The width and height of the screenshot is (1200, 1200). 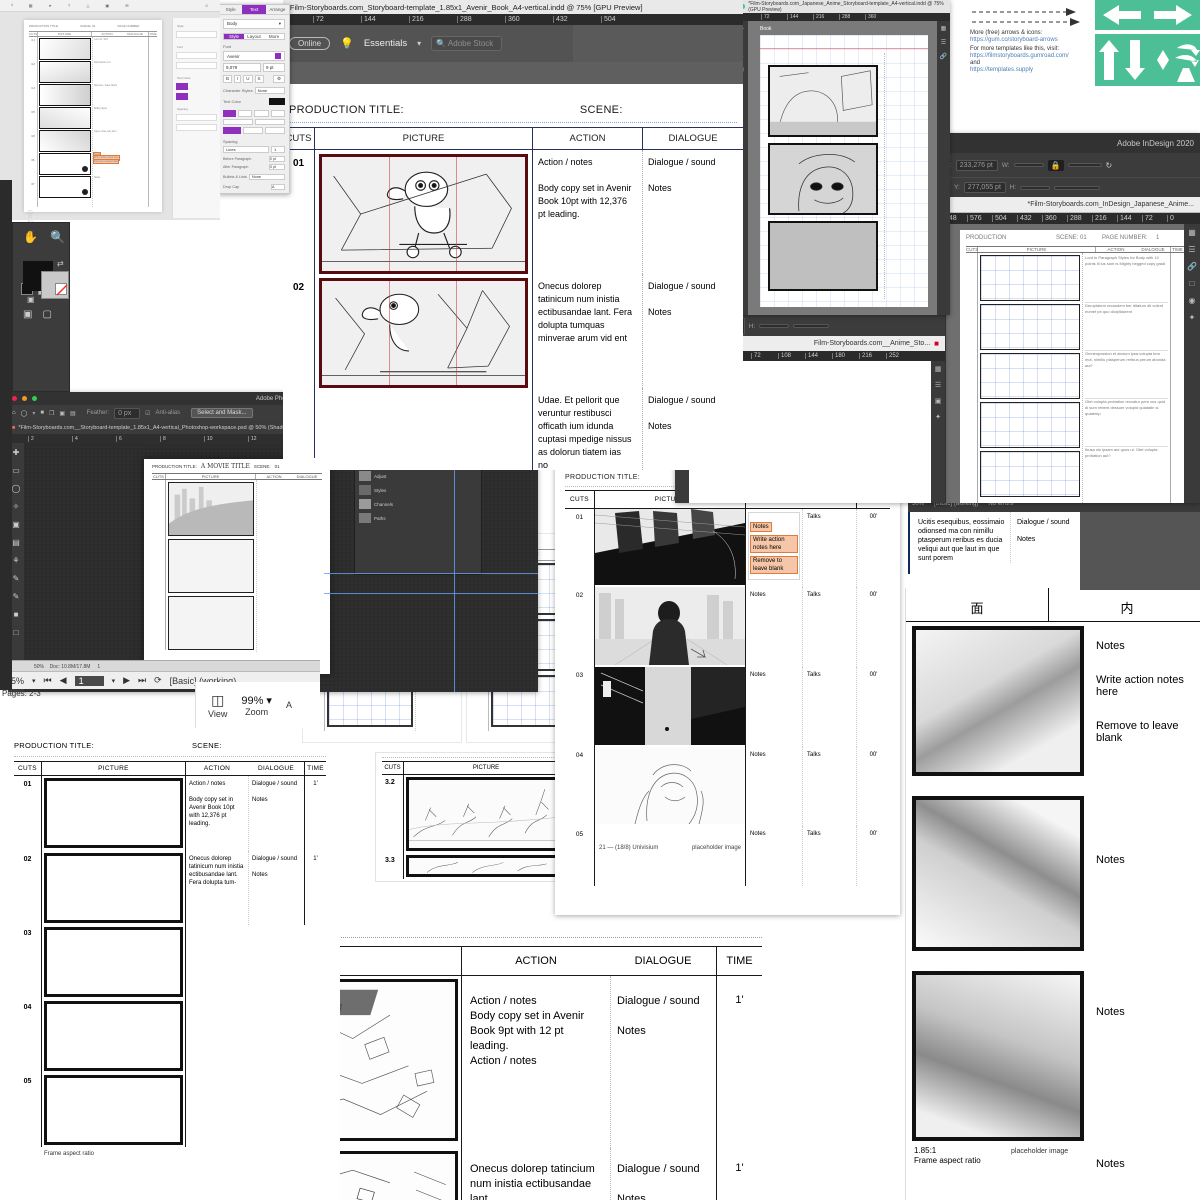 What do you see at coordinates (289, 705) in the screenshot?
I see `annotate-label: A` at bounding box center [289, 705].